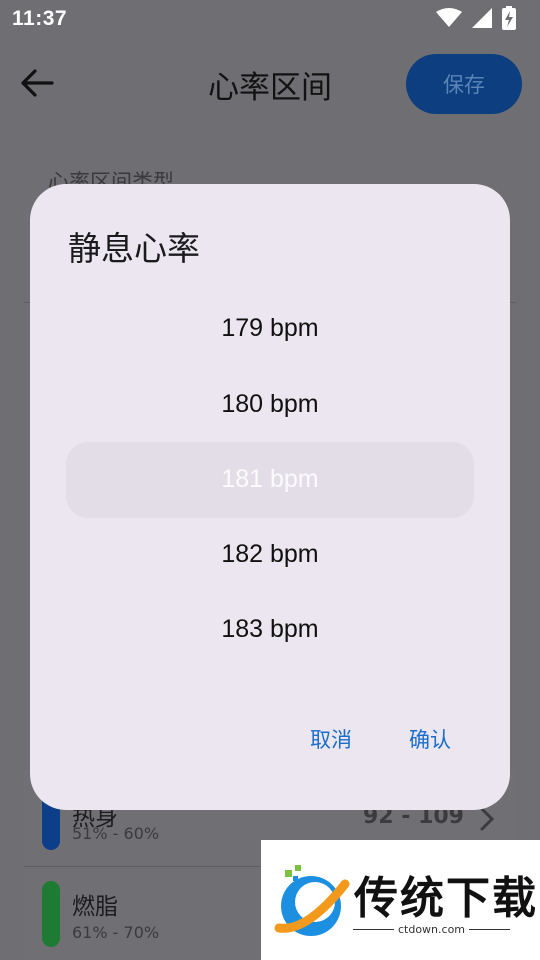 Image resolution: width=540 pixels, height=960 pixels. Describe the element at coordinates (270, 629) in the screenshot. I see `picker-item: 183 bpm` at that location.